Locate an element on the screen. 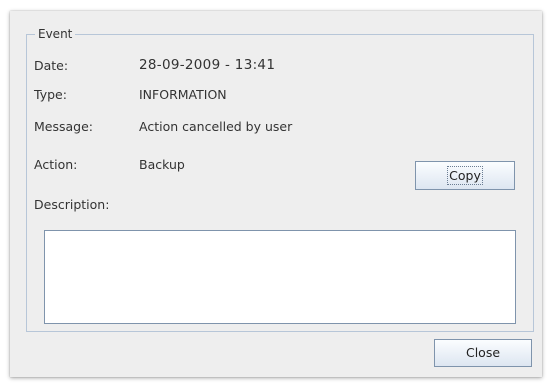 This screenshot has height=389, width=552. type-label: Type: is located at coordinates (50, 94).